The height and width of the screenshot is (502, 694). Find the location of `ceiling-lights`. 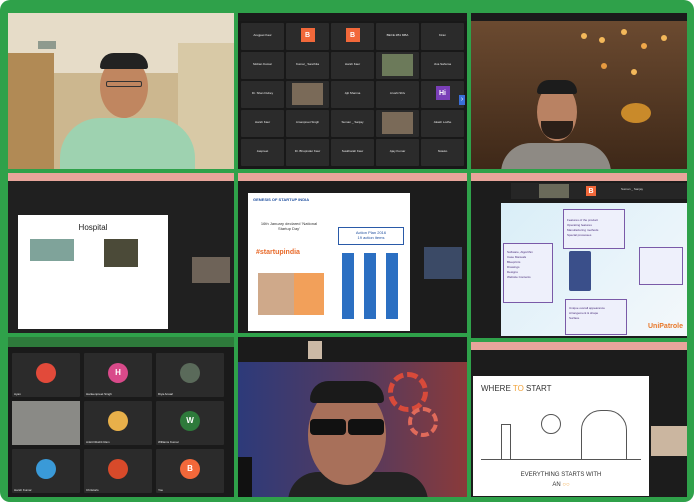

ceiling-lights is located at coordinates (584, 36).